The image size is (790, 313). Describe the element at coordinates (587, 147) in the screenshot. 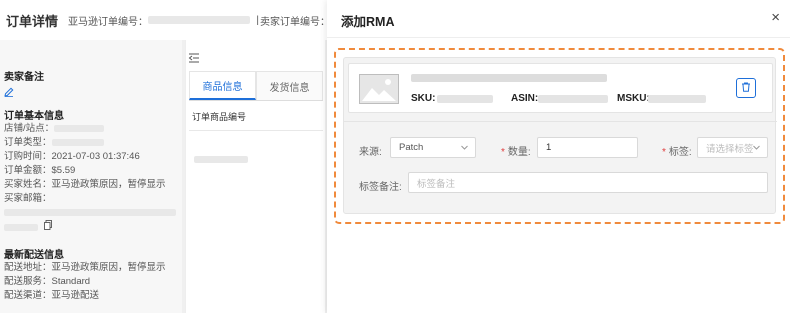

I see `quantity-input: 1` at that location.